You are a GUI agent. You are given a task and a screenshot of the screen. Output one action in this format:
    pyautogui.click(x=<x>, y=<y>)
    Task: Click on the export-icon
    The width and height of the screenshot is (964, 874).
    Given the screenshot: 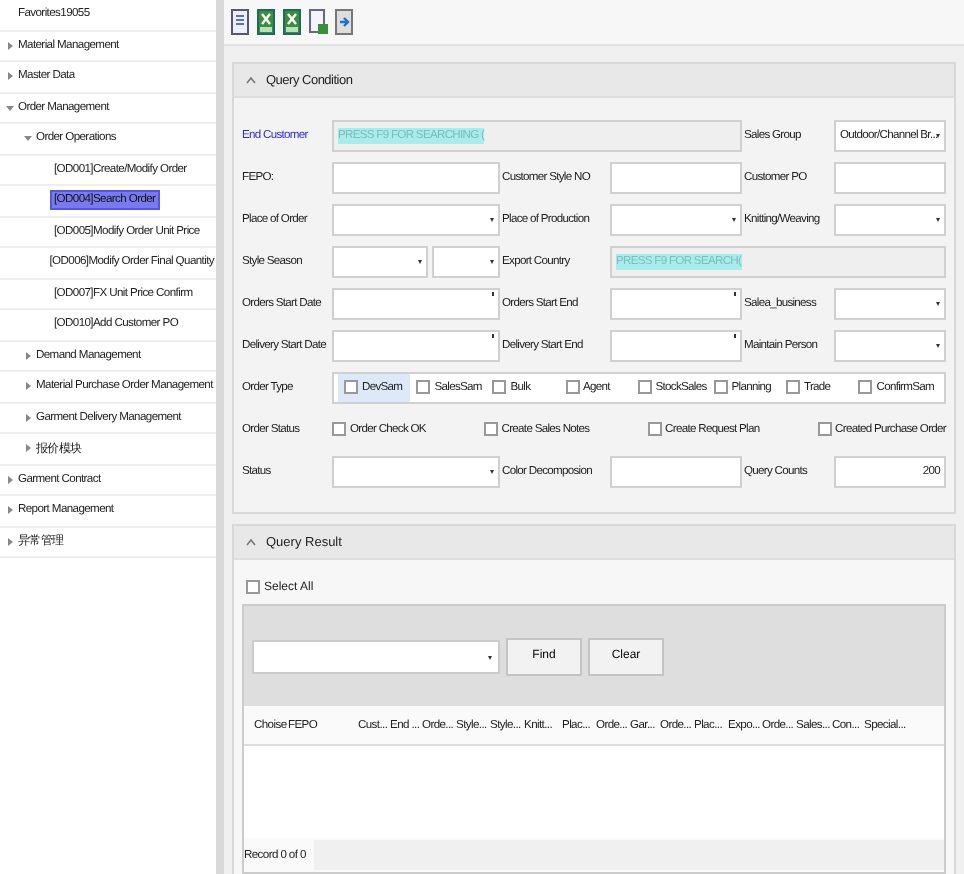 What is the action you would take?
    pyautogui.click(x=344, y=22)
    